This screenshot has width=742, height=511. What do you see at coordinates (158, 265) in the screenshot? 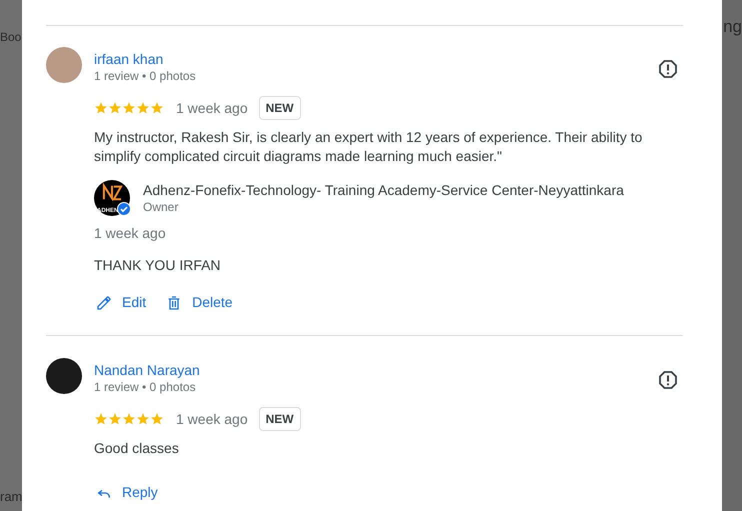
I see `reply-text: THANK YOU IRFAN` at bounding box center [158, 265].